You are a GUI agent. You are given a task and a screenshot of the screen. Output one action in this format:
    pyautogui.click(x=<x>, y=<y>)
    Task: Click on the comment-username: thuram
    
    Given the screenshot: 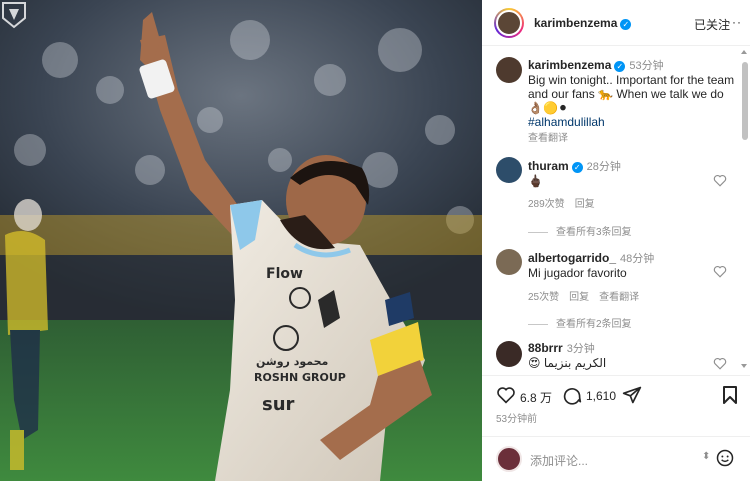 What is the action you would take?
    pyautogui.click(x=548, y=166)
    